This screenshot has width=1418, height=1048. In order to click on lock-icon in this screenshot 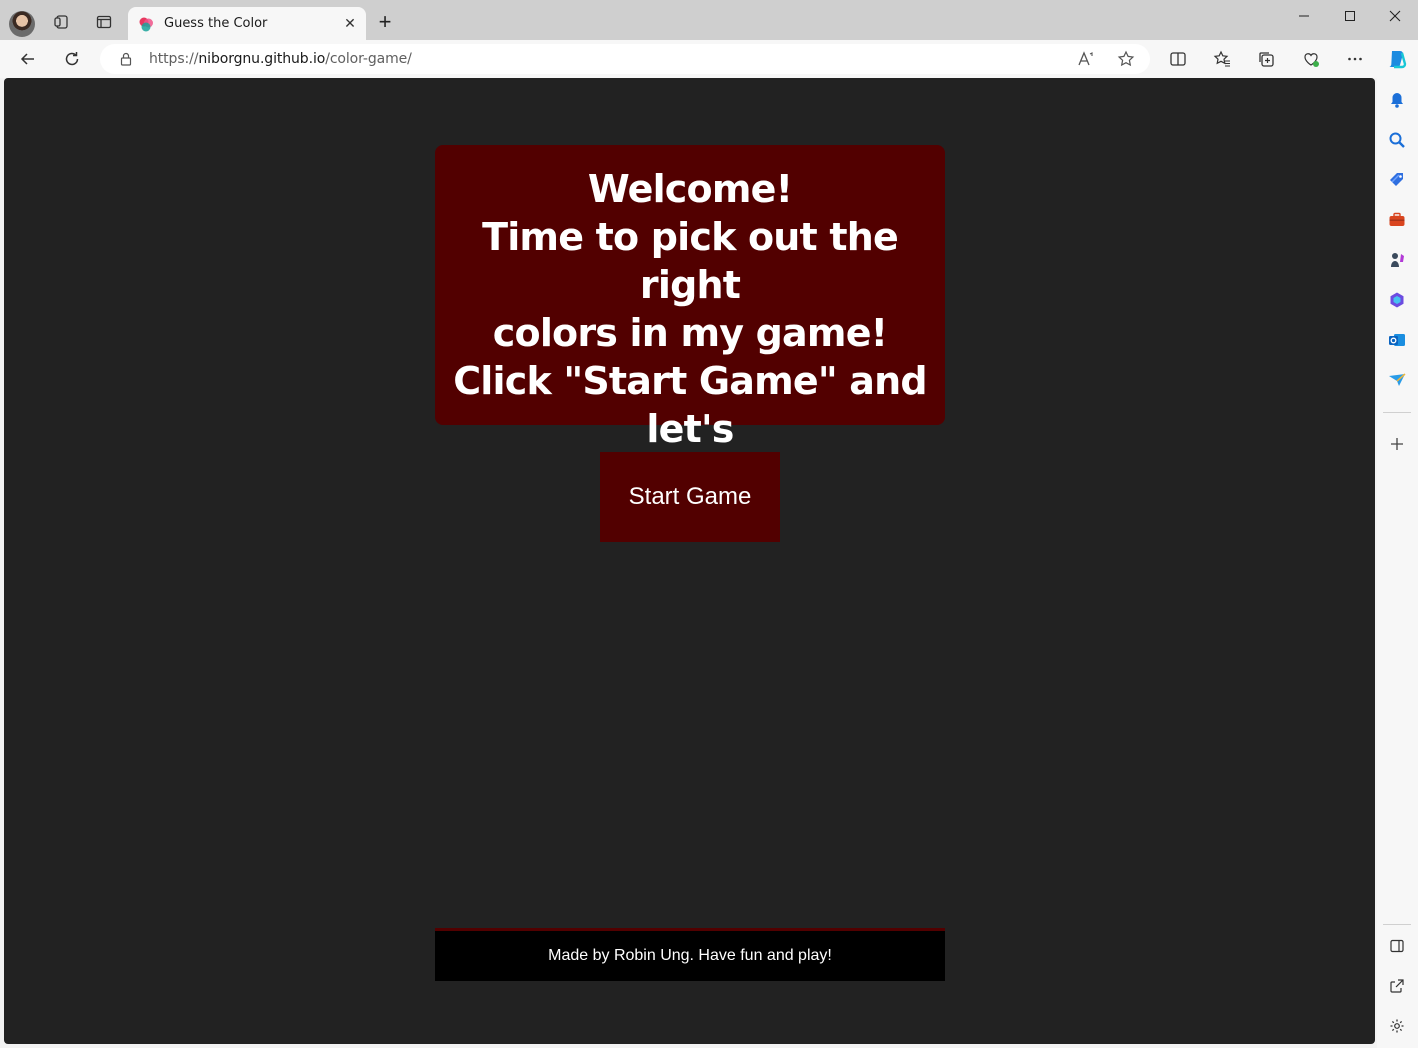, I will do `click(126, 59)`.